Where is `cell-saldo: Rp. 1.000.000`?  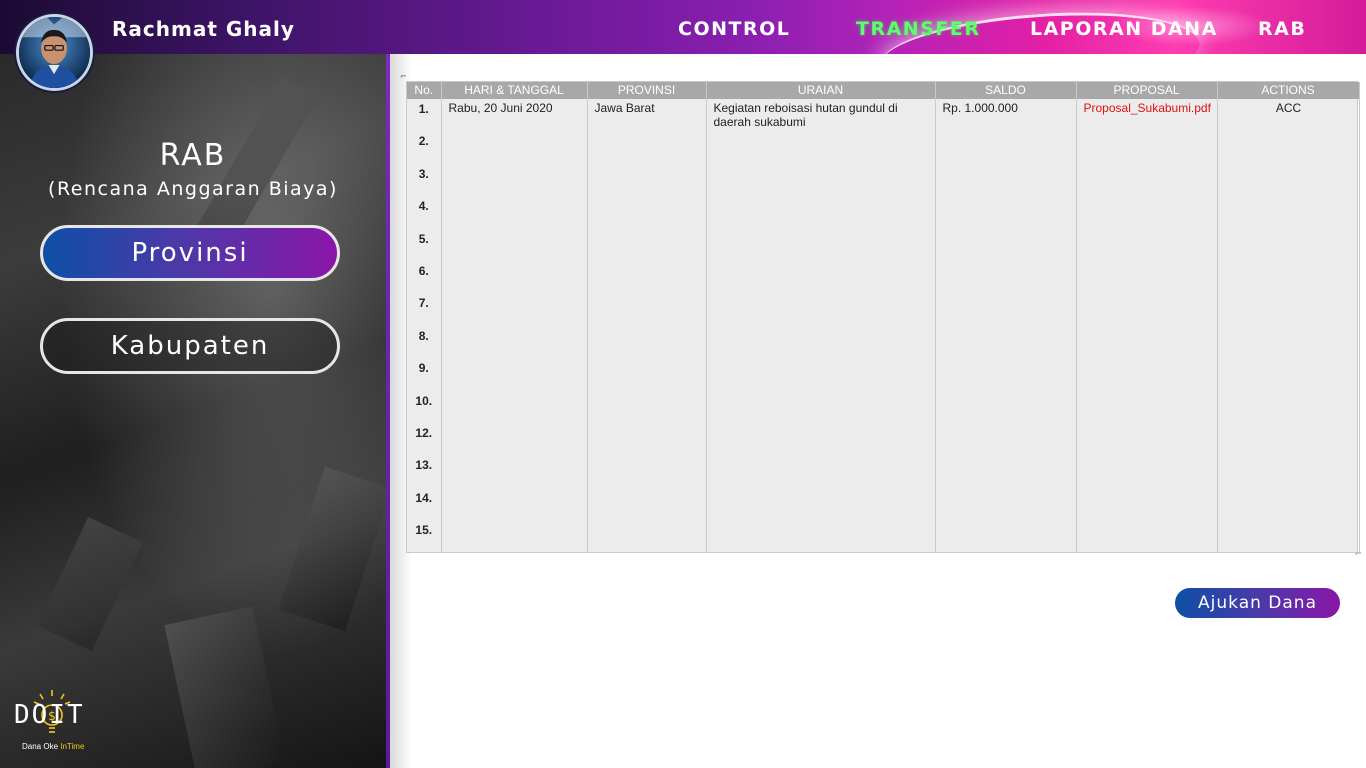
cell-saldo: Rp. 1.000.000 is located at coordinates (1006, 326).